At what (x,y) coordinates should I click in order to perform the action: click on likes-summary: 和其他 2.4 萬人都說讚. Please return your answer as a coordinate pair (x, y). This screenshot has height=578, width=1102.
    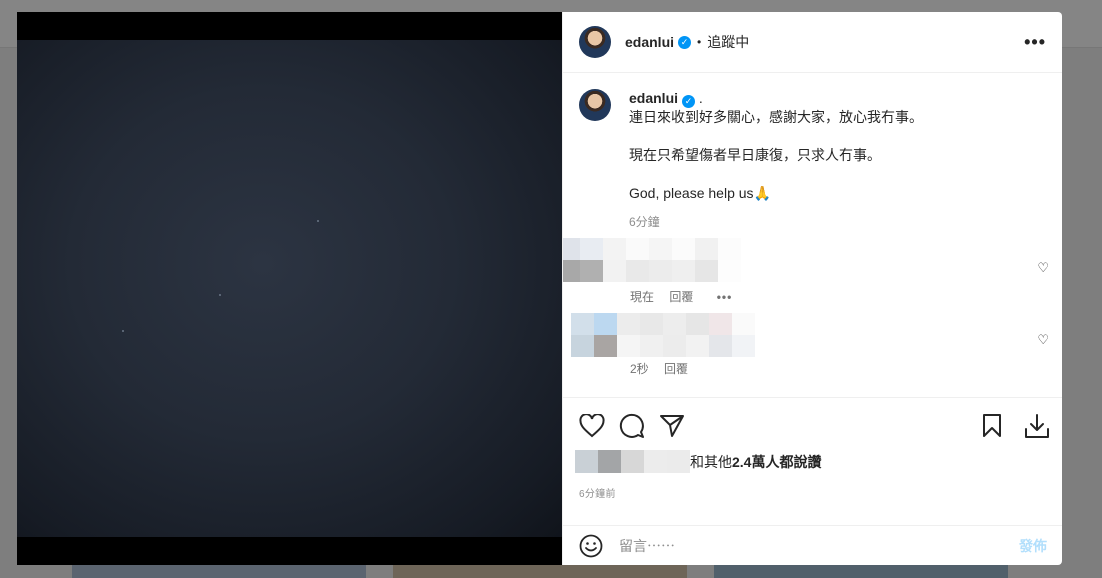
    Looking at the image, I should click on (698, 461).